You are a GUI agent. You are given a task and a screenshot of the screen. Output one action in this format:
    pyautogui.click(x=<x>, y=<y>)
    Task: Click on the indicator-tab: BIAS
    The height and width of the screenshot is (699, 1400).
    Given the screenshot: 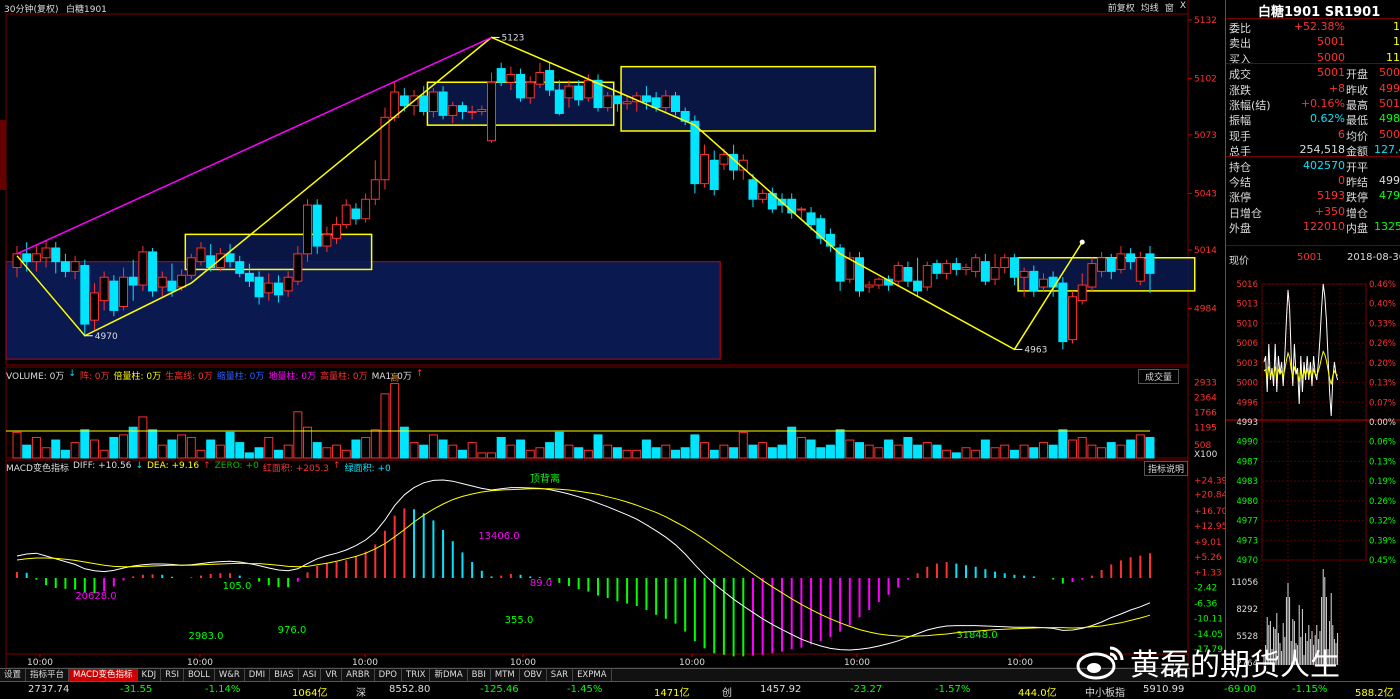 What is the action you would take?
    pyautogui.click(x=284, y=675)
    